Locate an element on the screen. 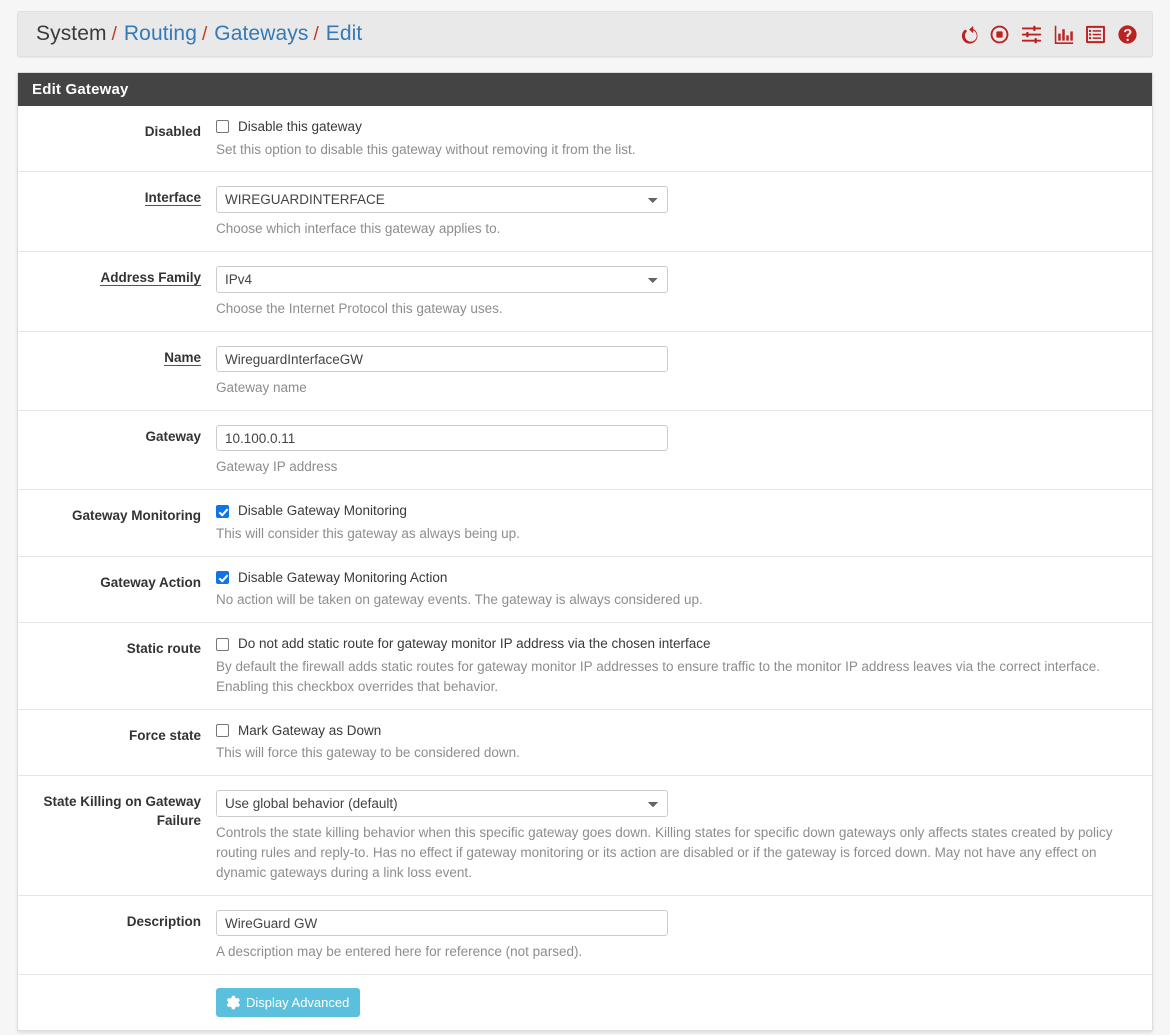 The width and height of the screenshot is (1170, 1035). checkbox-label-disable-gateway-monitoring-action: Disable Gateway Monitoring Action is located at coordinates (342, 578).